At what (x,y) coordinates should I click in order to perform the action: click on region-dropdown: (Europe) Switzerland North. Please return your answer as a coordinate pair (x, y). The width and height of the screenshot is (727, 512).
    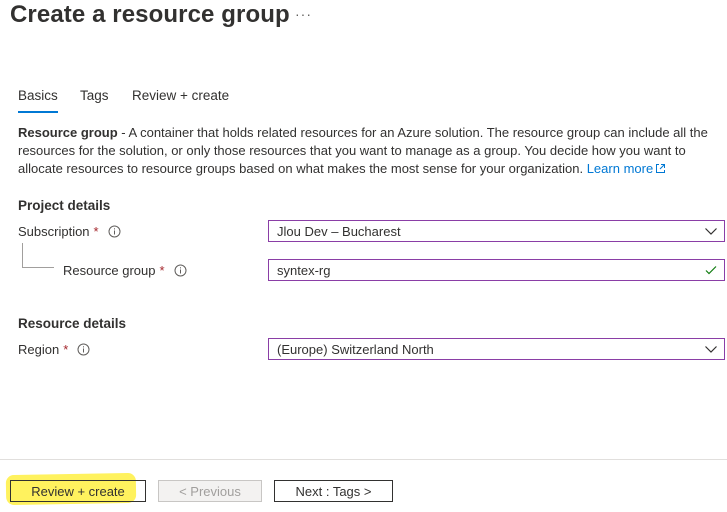
    Looking at the image, I should click on (496, 349).